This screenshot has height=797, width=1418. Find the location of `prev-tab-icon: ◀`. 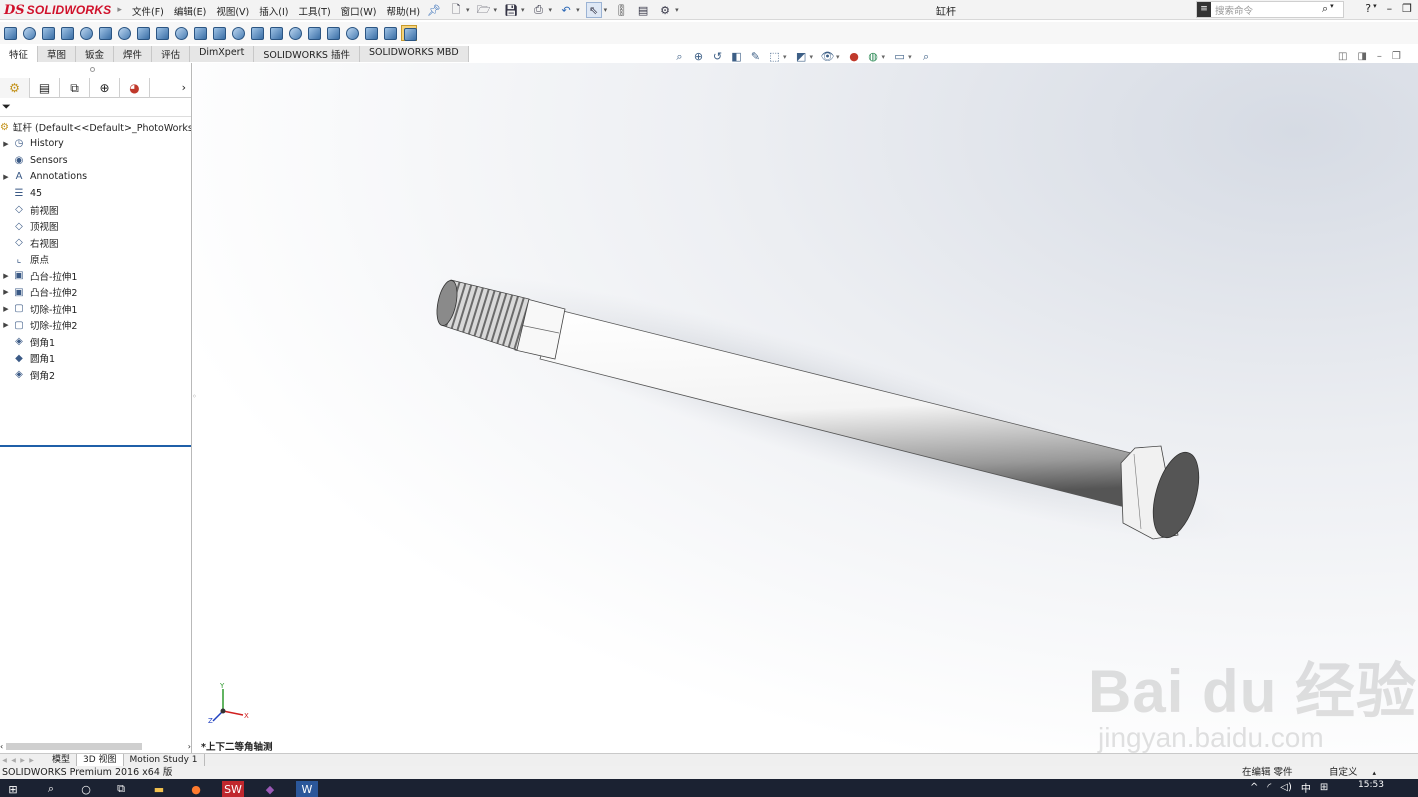

prev-tab-icon: ◀ is located at coordinates (13, 760).